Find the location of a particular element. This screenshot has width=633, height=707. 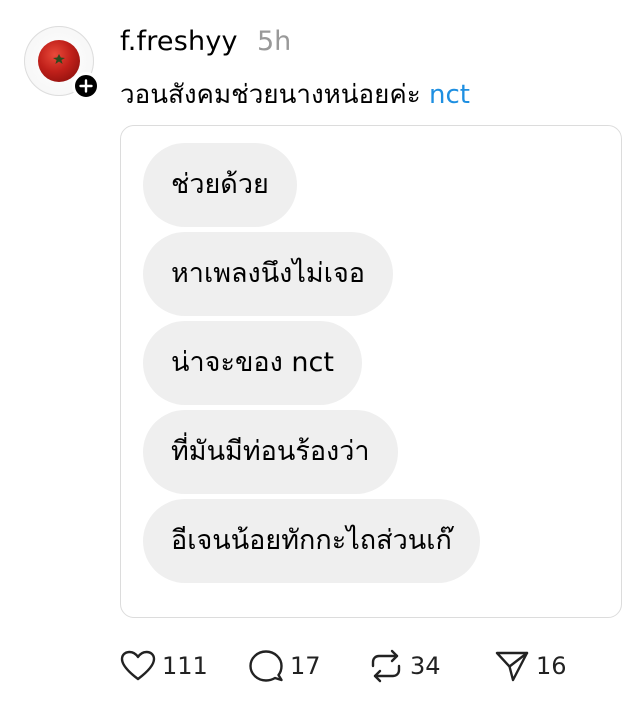

comment-button: 17 is located at coordinates (284, 666).